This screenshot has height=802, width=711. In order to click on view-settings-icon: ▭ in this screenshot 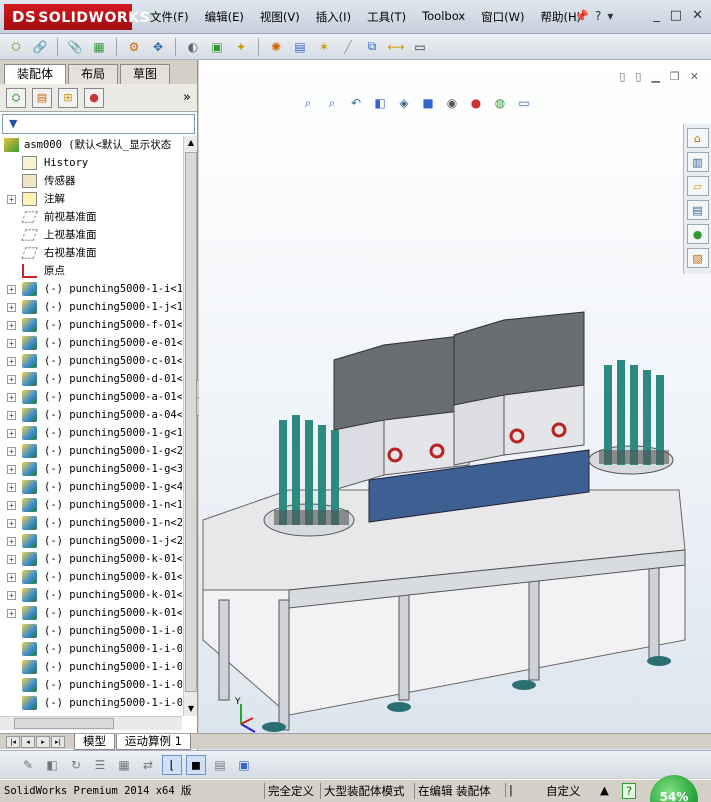, I will do `click(524, 103)`.